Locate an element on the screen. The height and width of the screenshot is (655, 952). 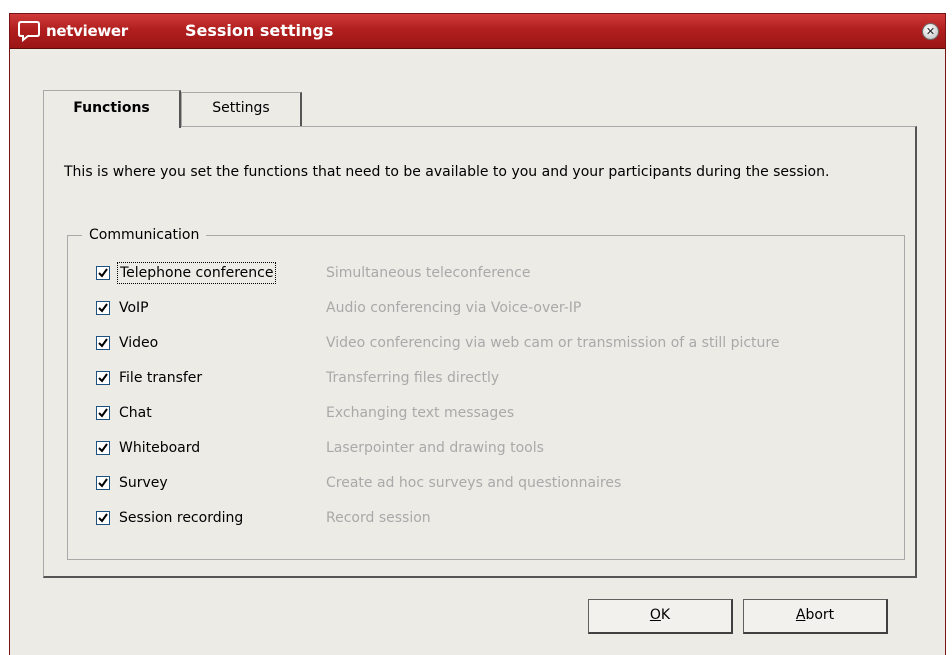
netviewer-logo: netviewer is located at coordinates (73, 31).